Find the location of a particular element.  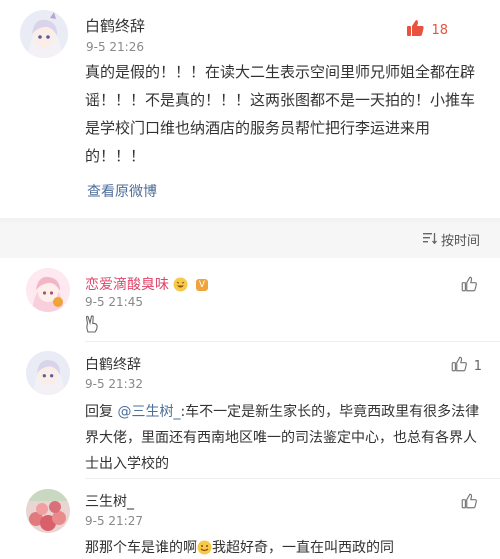

commenter-name: 白鹤终辞 is located at coordinates (113, 364).